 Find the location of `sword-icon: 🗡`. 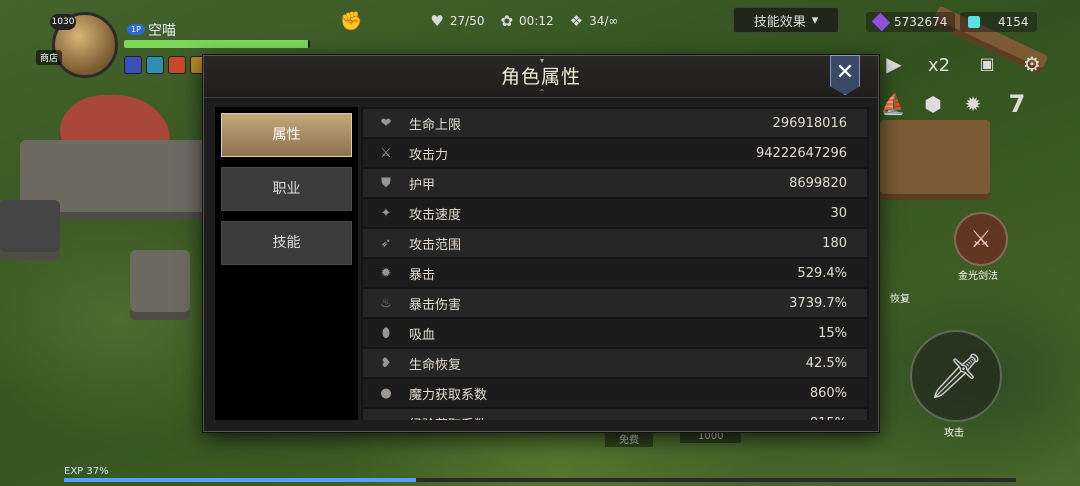

sword-icon: 🗡 is located at coordinates (956, 376).